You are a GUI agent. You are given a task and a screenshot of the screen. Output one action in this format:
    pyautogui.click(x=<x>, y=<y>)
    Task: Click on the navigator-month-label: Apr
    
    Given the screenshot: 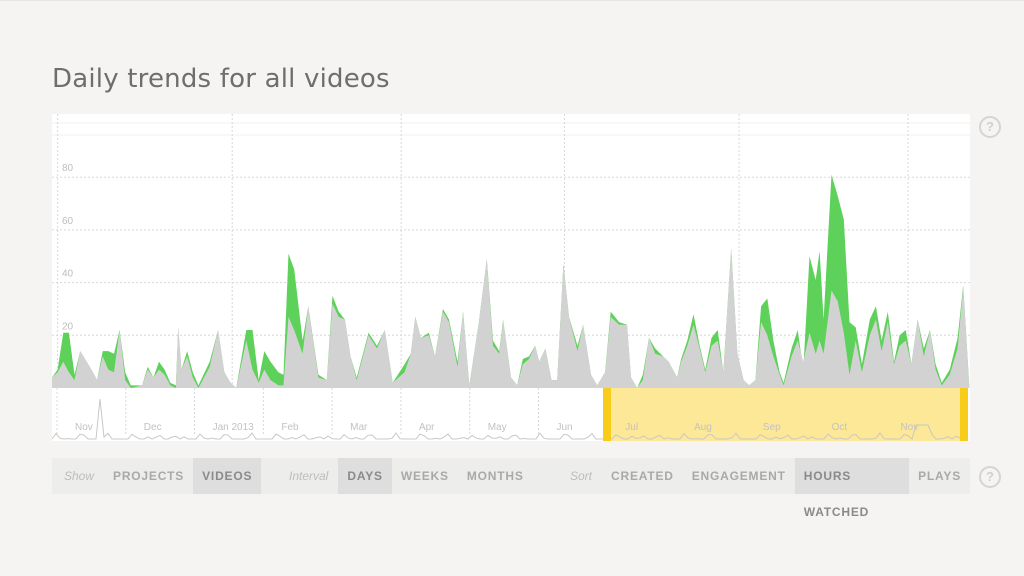 What is the action you would take?
    pyautogui.click(x=427, y=427)
    